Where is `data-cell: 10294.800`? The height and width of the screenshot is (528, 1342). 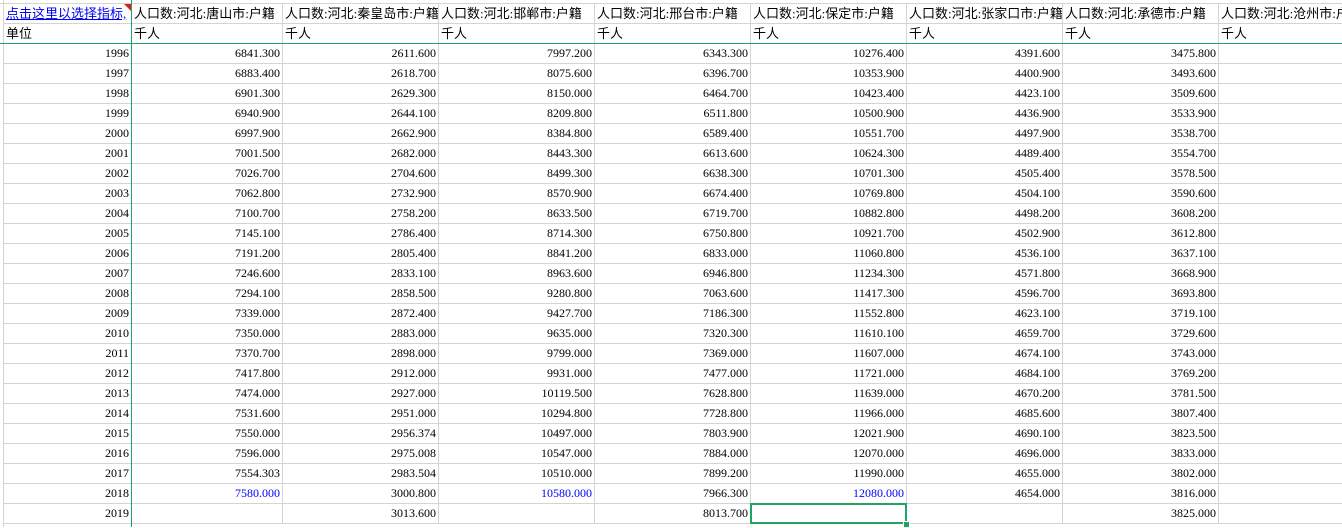
data-cell: 10294.800 is located at coordinates (517, 414).